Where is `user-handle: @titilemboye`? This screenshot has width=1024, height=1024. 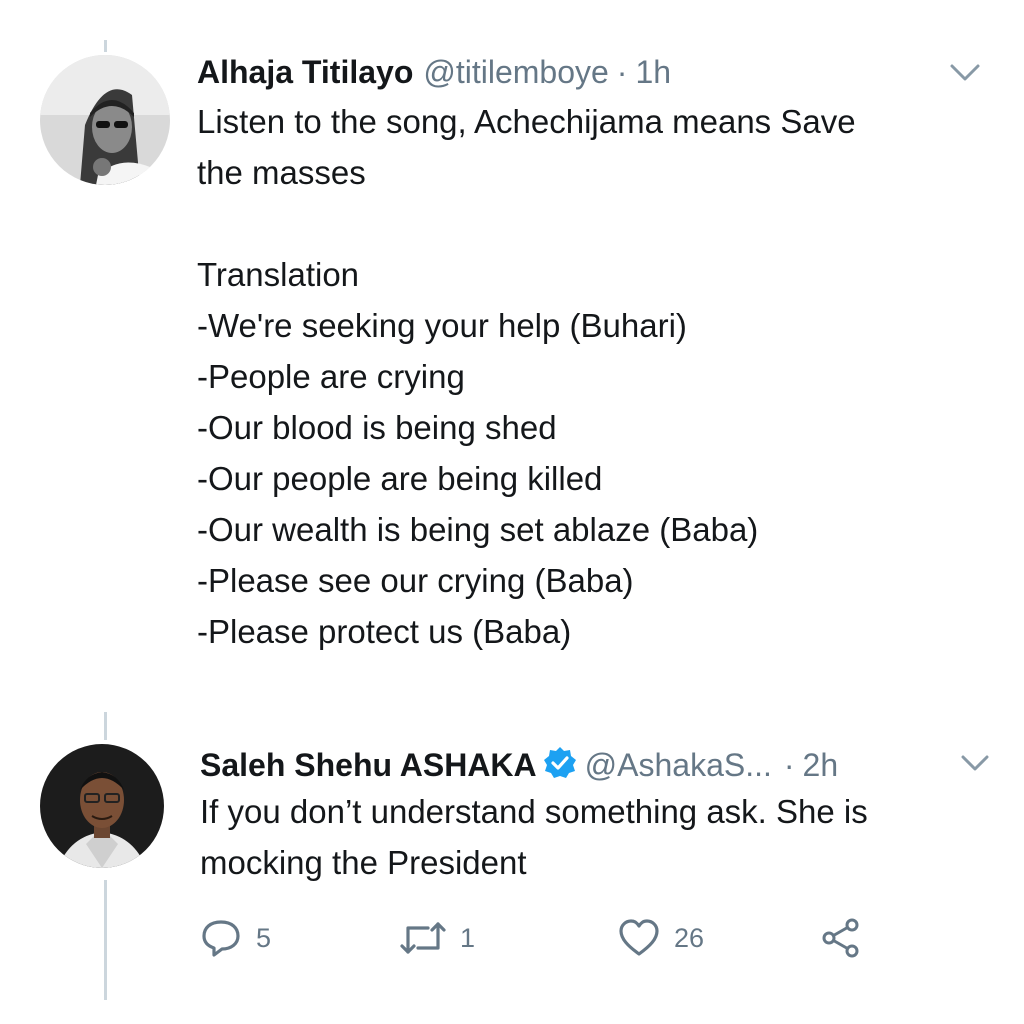
user-handle: @titilemboye is located at coordinates (515, 72).